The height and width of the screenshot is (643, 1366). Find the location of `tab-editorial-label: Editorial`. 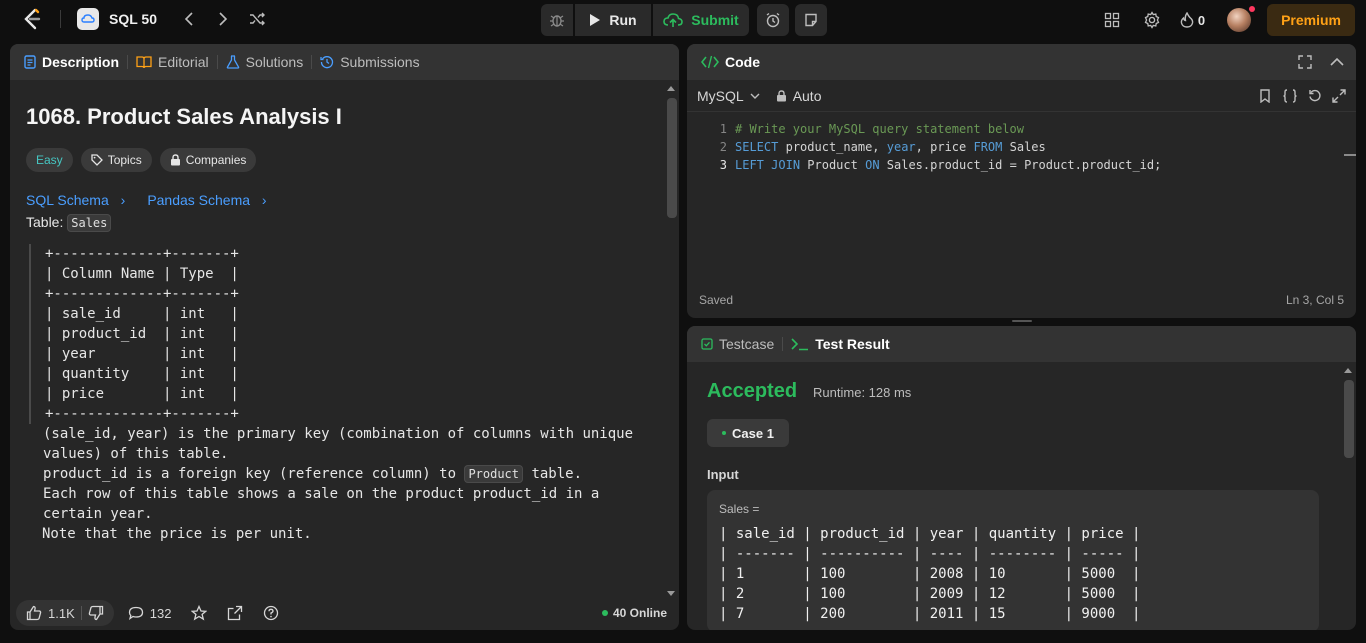

tab-editorial-label: Editorial is located at coordinates (183, 62).